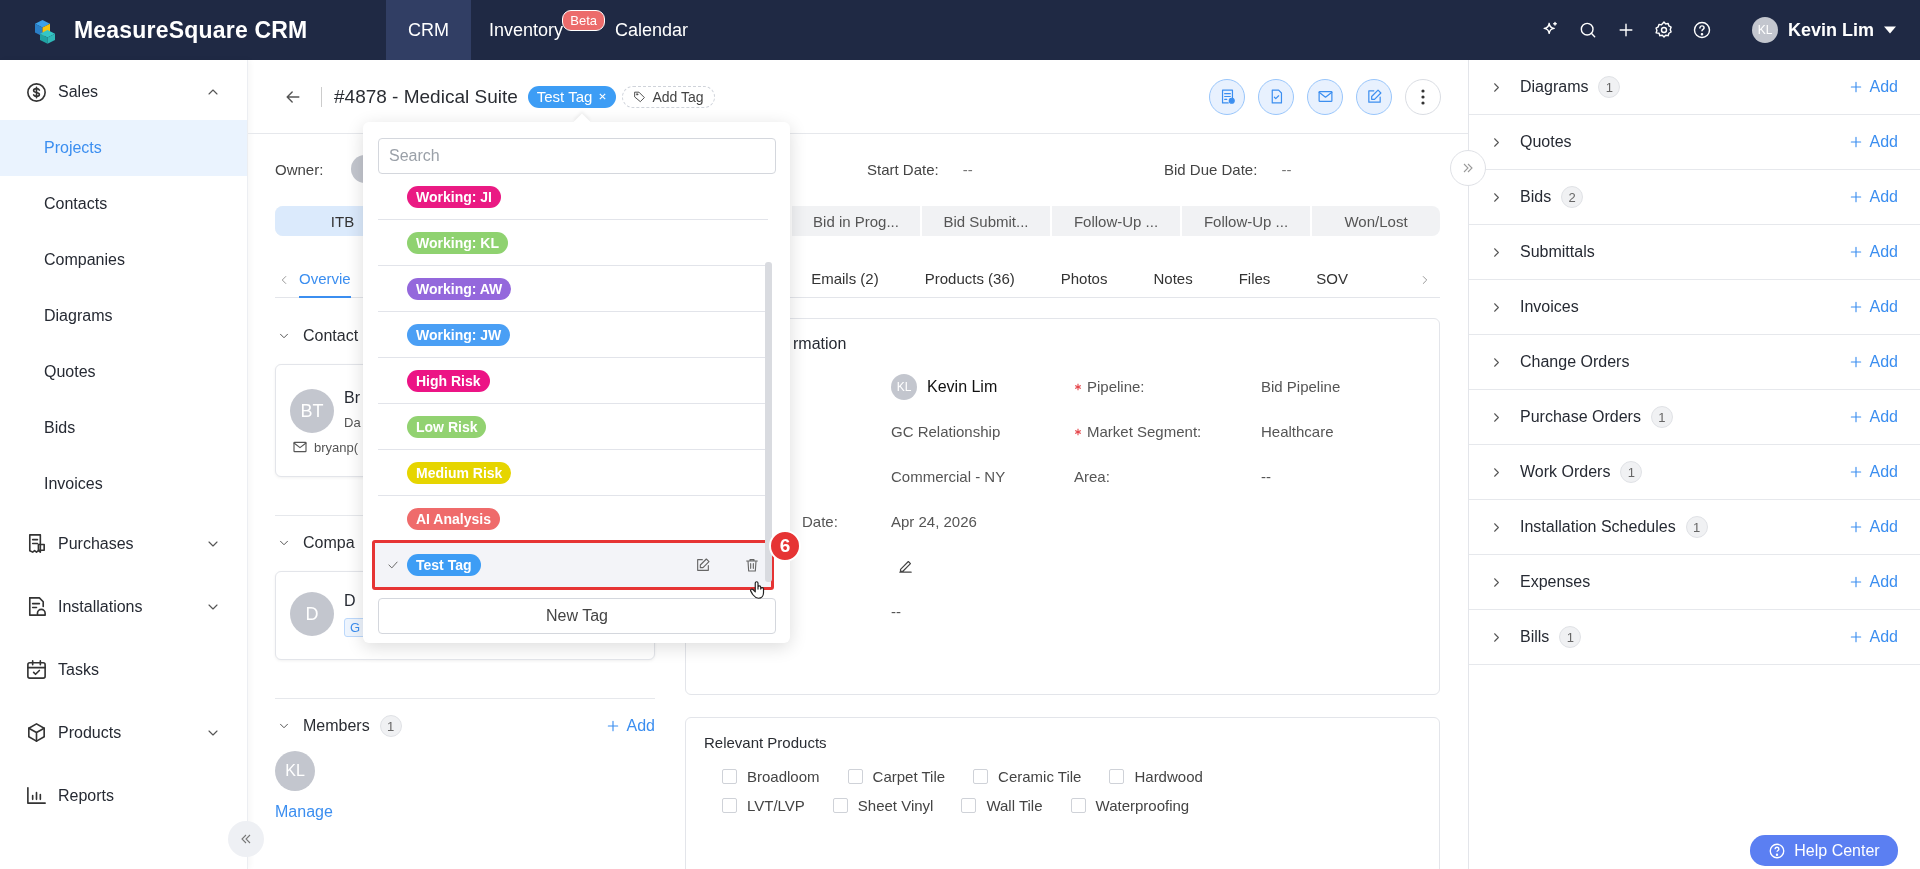 This screenshot has width=1920, height=869. What do you see at coordinates (766, 742) in the screenshot?
I see `section-title: Relevant Products` at bounding box center [766, 742].